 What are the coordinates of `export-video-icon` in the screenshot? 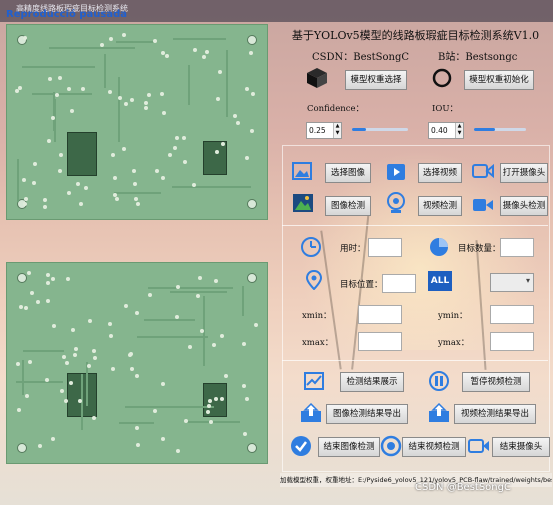 It's located at (439, 413).